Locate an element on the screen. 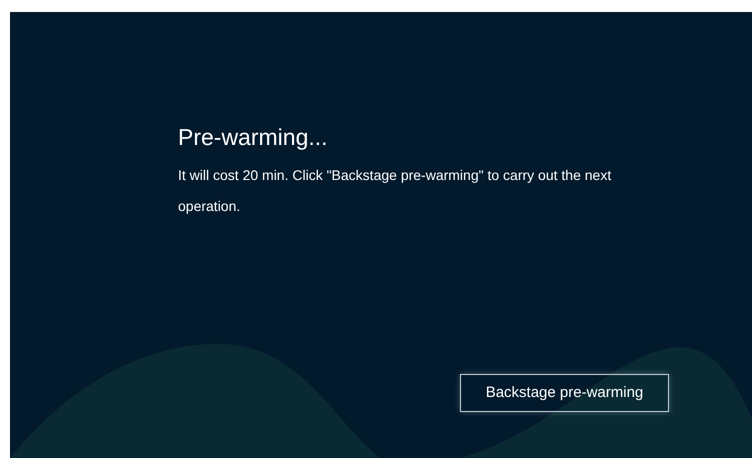 This screenshot has width=752, height=458. dialog-message: It will cost 20 min. Click "Backstage pre-warming" to carry out the next operation. is located at coordinates (395, 191).